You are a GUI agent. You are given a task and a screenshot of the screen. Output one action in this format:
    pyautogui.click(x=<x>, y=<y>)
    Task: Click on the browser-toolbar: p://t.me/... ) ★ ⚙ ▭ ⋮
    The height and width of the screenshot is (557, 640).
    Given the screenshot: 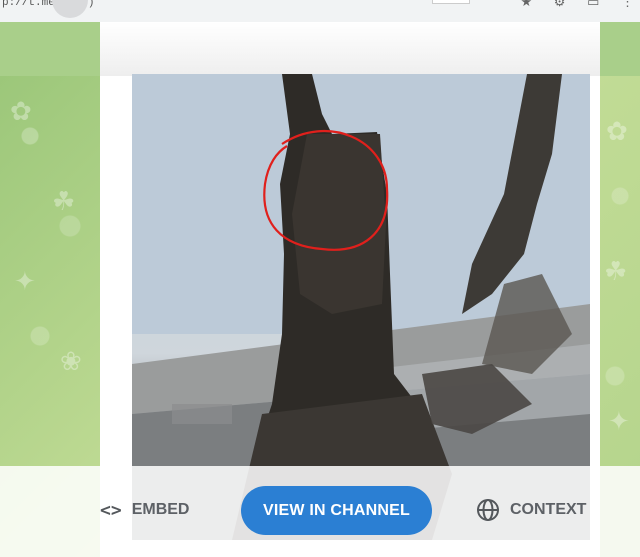 What is the action you would take?
    pyautogui.click(x=320, y=11)
    